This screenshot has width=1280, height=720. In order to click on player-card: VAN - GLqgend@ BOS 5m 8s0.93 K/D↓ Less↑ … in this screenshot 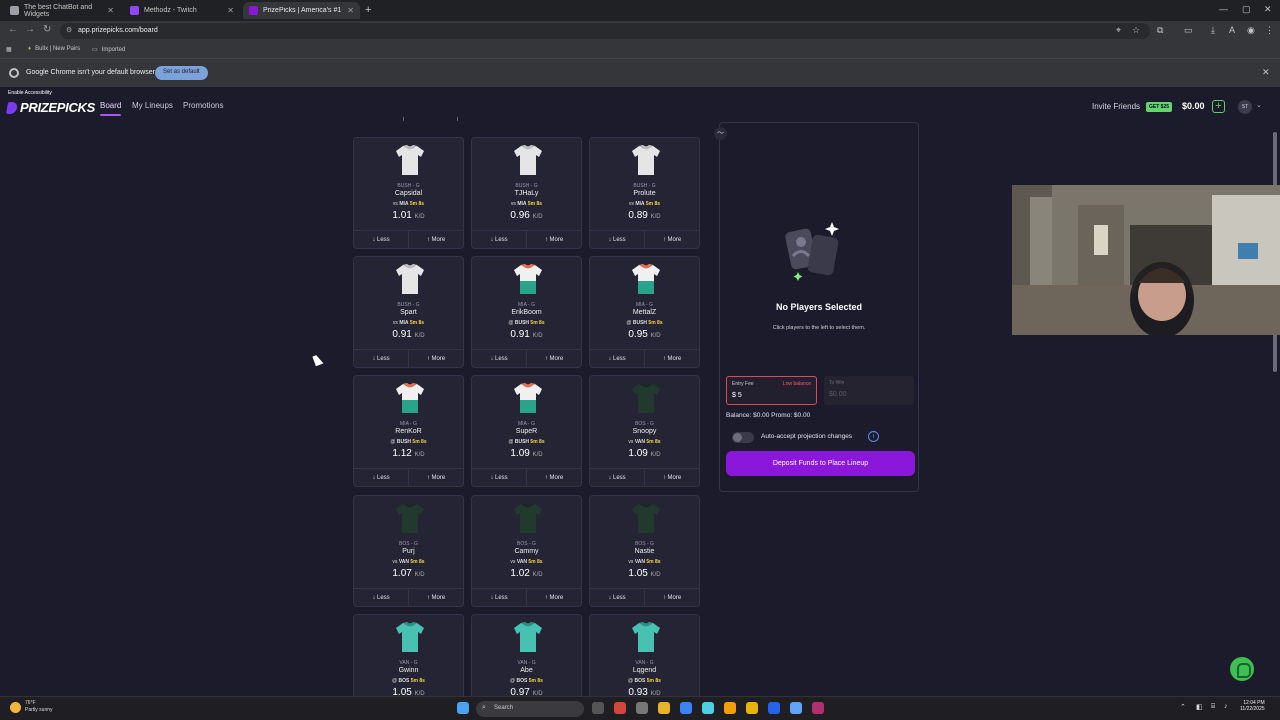, I will do `click(644, 655)`.